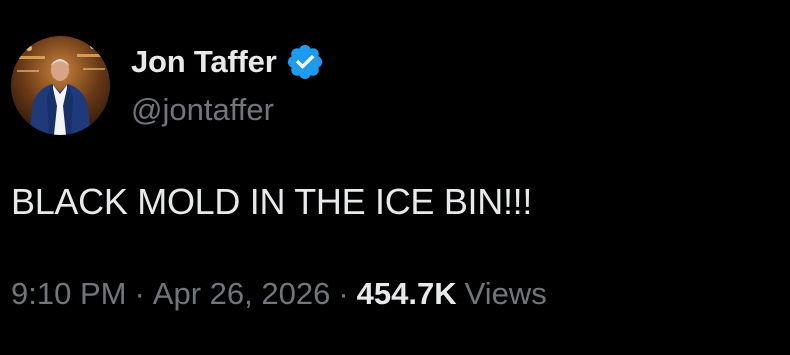  I want to click on tweet-date: Apr 26, 2026, so click(242, 294).